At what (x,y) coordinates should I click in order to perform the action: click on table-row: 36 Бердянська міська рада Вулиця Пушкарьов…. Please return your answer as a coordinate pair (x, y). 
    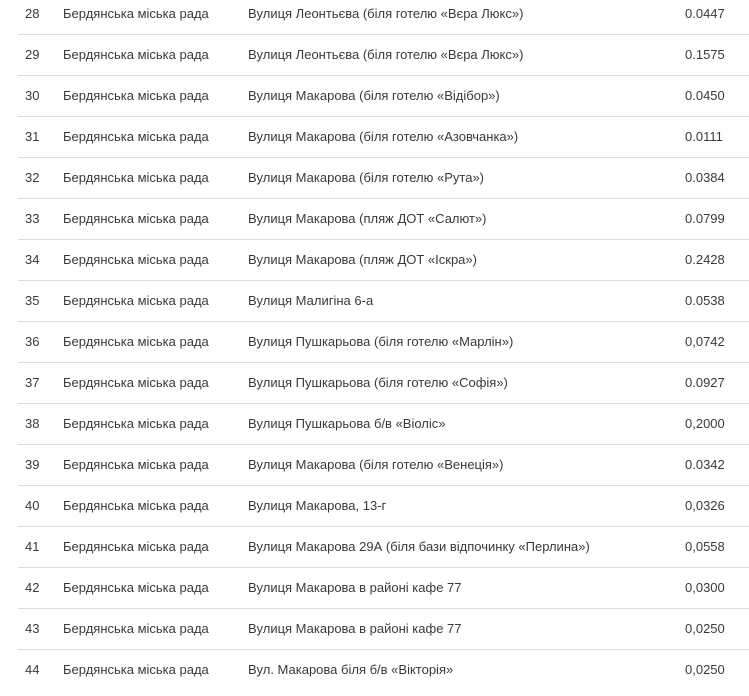
    Looking at the image, I should click on (383, 342).